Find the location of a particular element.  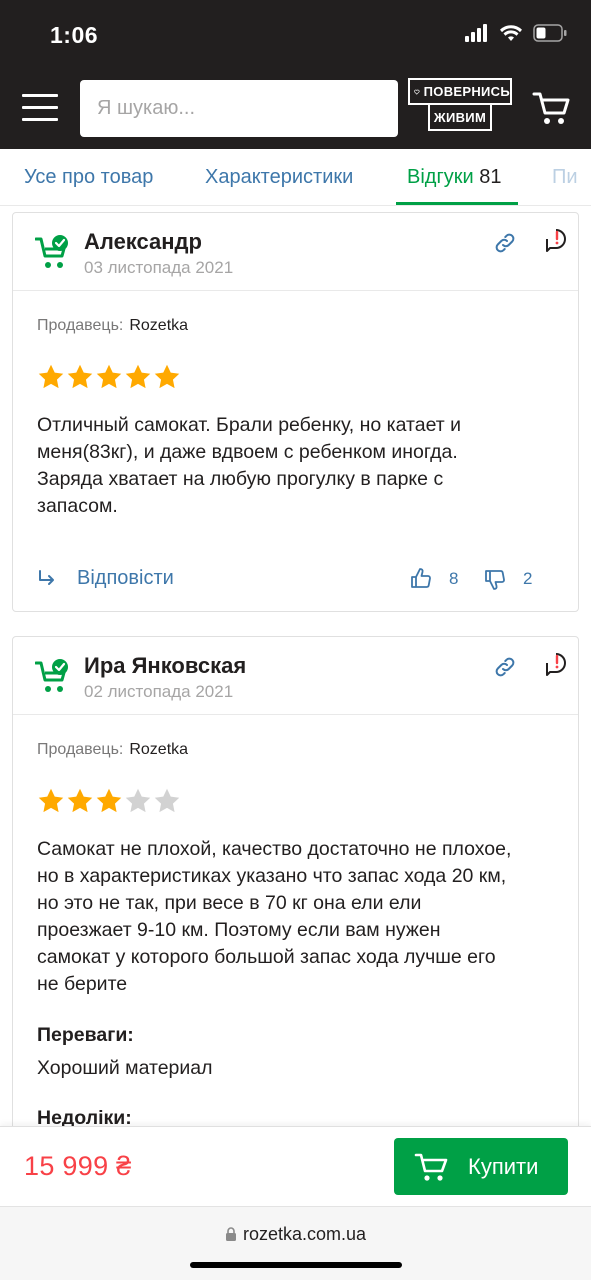

status-bar: 1:06 is located at coordinates (295, 35).